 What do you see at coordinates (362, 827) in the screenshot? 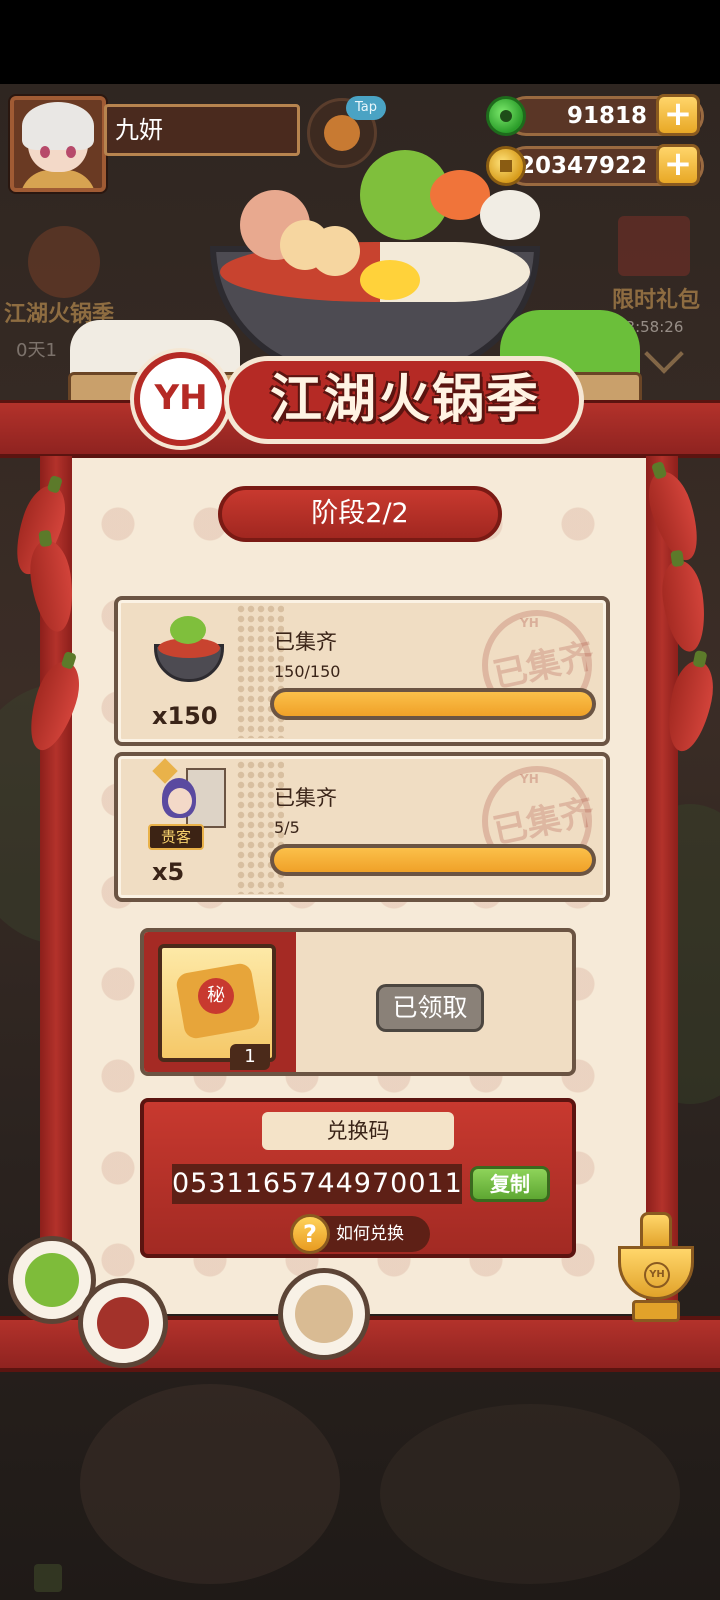
I see `task-card: YH 已集齐 贵客 x5 已集齐 5/5` at bounding box center [362, 827].